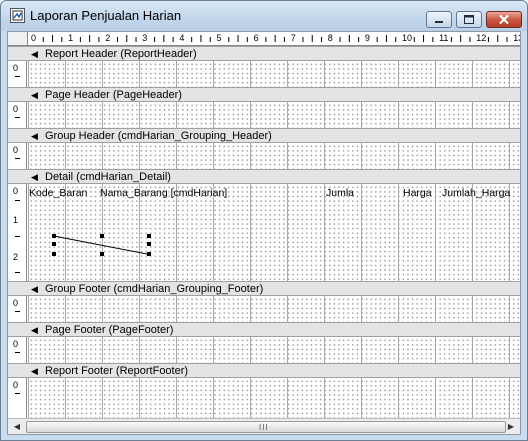 This screenshot has height=441, width=528. I want to click on ruler-label: 10, so click(407, 38).